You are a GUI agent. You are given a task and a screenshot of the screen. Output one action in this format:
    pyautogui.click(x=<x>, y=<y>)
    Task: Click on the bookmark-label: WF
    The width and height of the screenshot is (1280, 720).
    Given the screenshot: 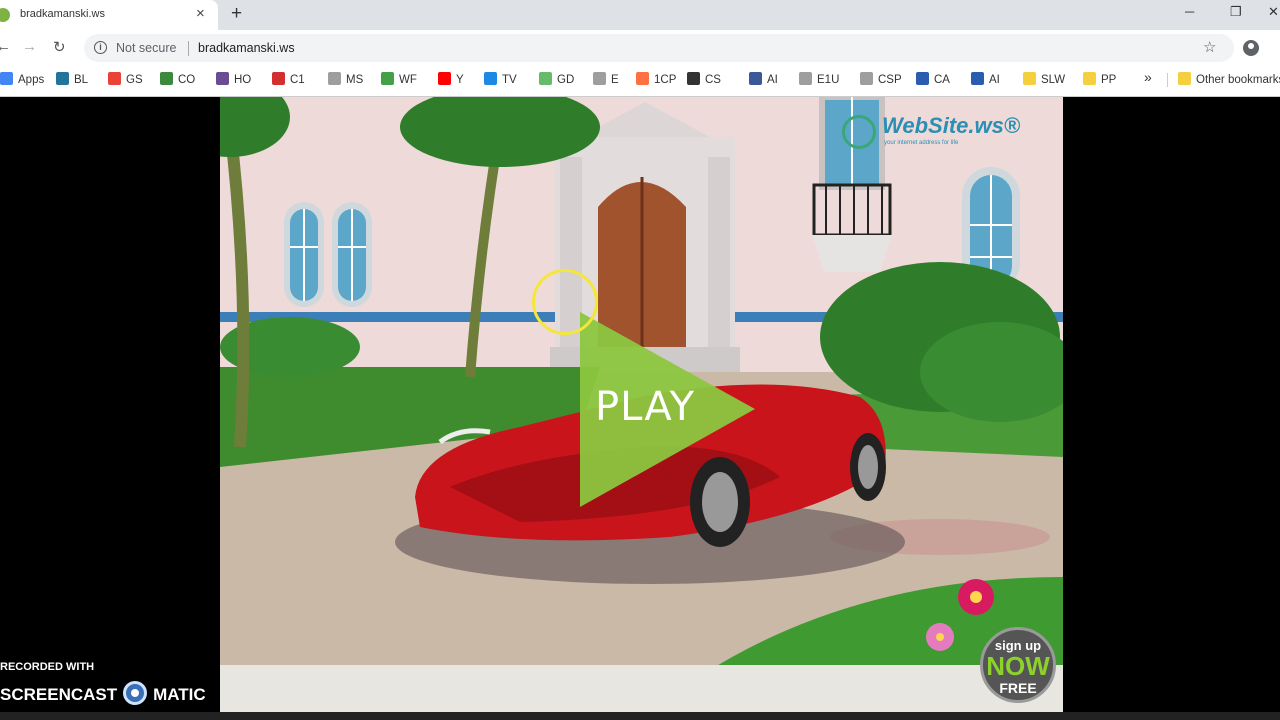 What is the action you would take?
    pyautogui.click(x=408, y=80)
    